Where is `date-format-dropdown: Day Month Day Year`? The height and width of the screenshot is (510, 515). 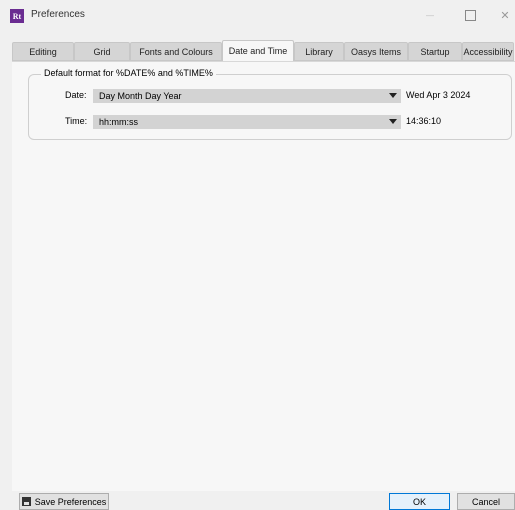 date-format-dropdown: Day Month Day Year is located at coordinates (247, 96).